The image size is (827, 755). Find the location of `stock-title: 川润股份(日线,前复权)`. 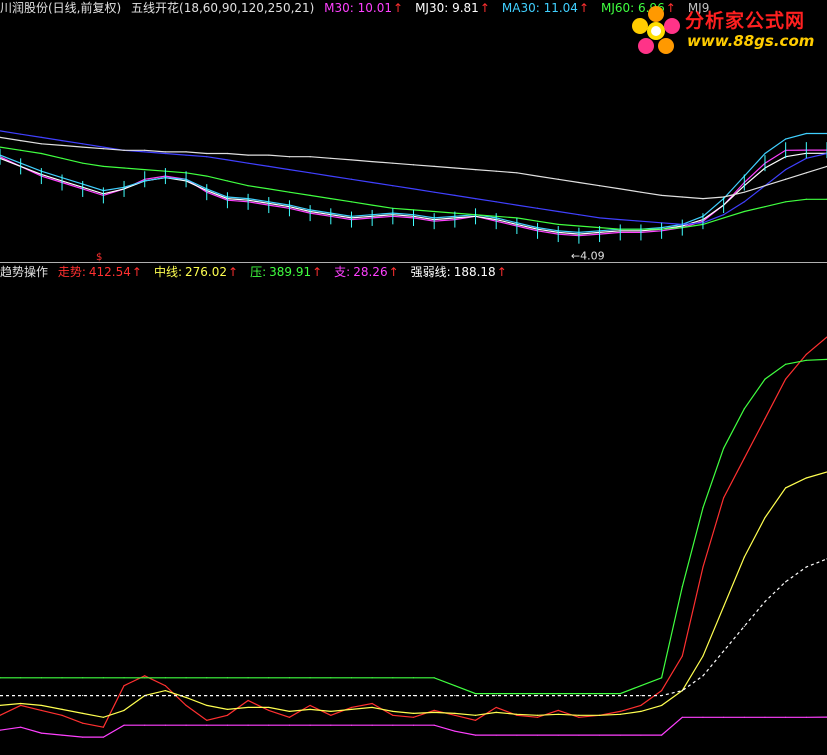

stock-title: 川润股份(日线,前复权) is located at coordinates (61, 8).